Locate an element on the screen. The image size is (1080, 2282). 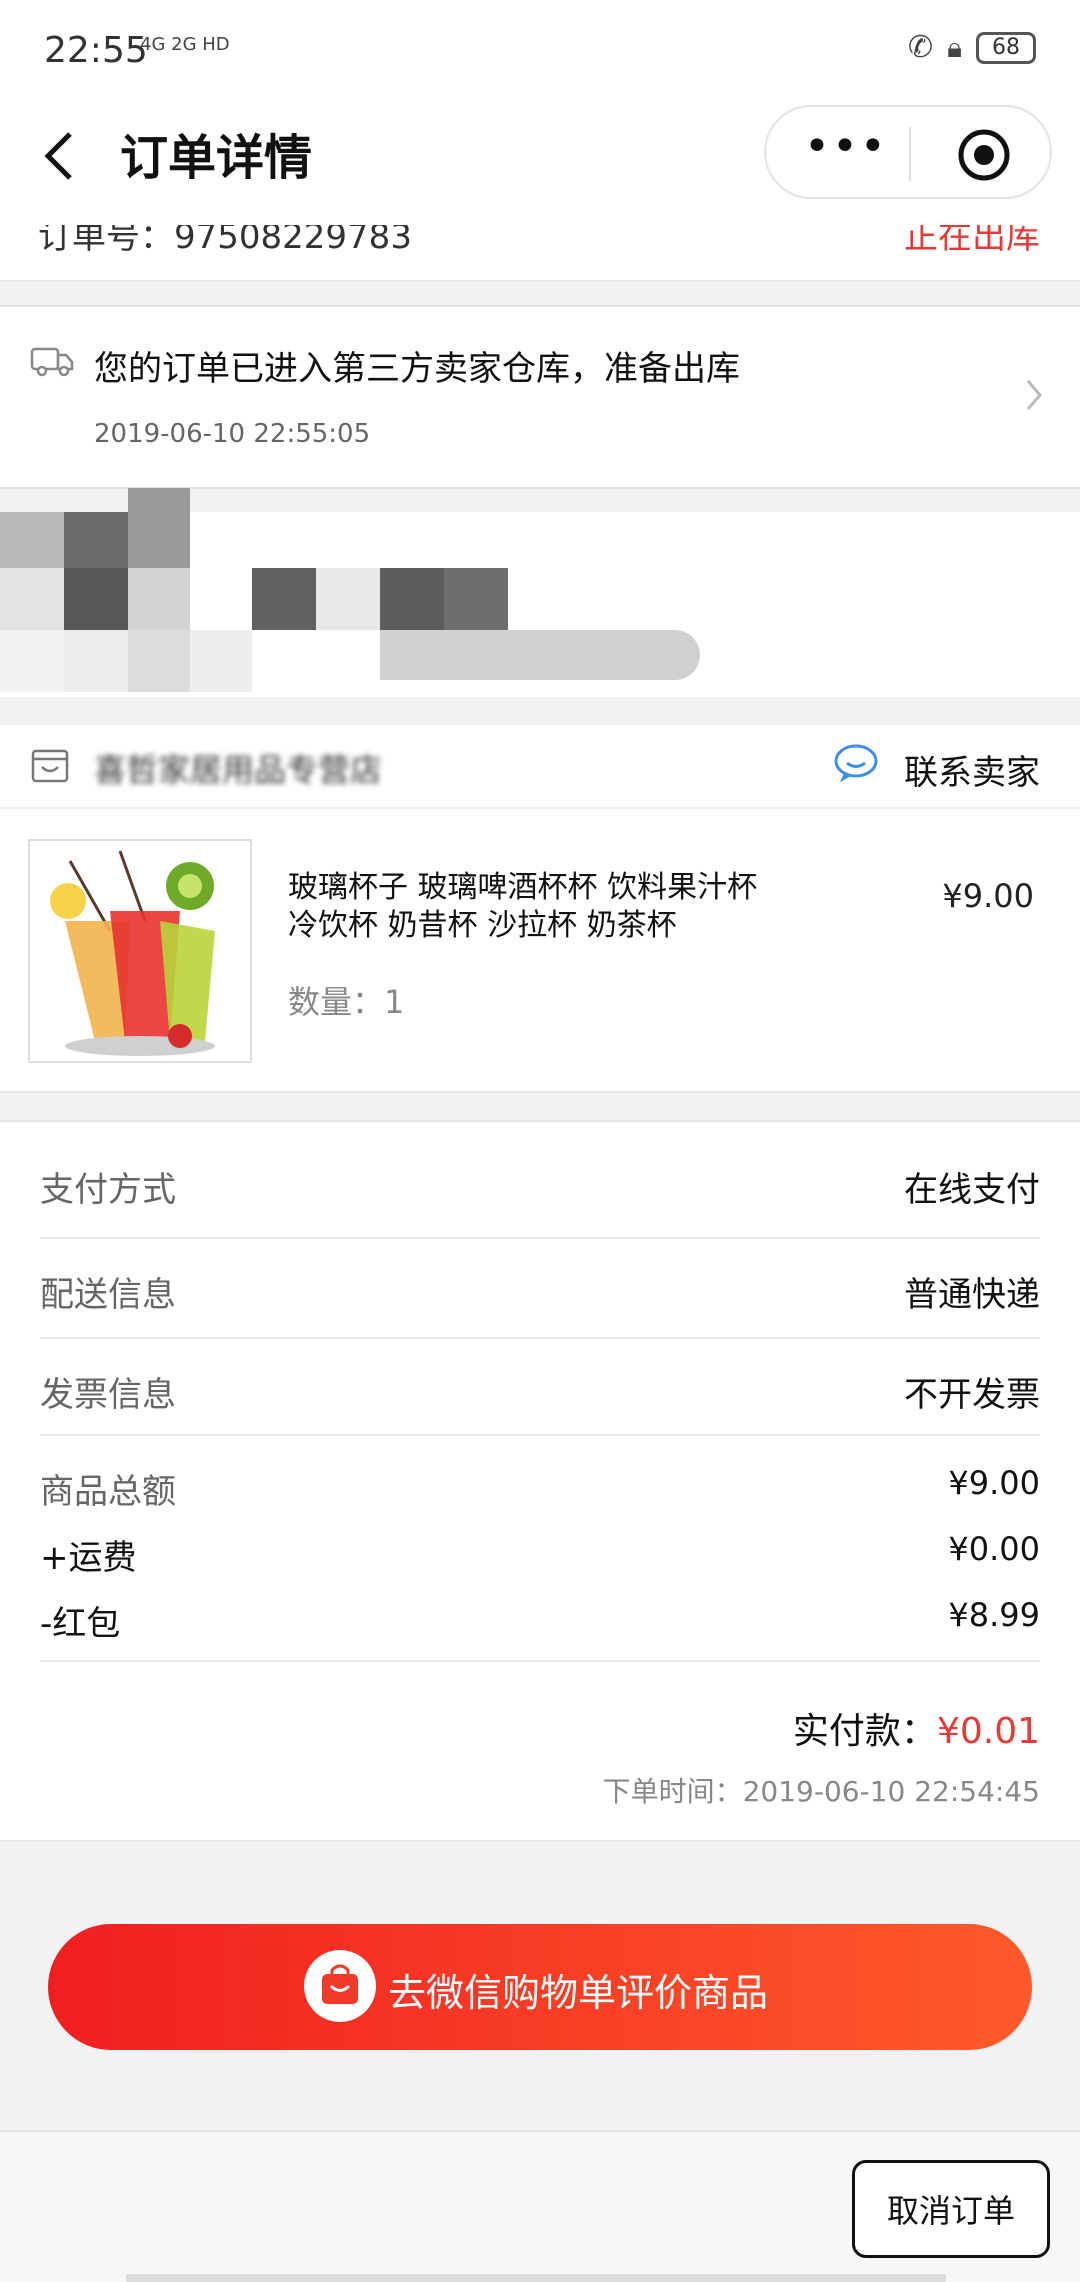
payment-method-label: 支付方式 is located at coordinates (108, 1190).